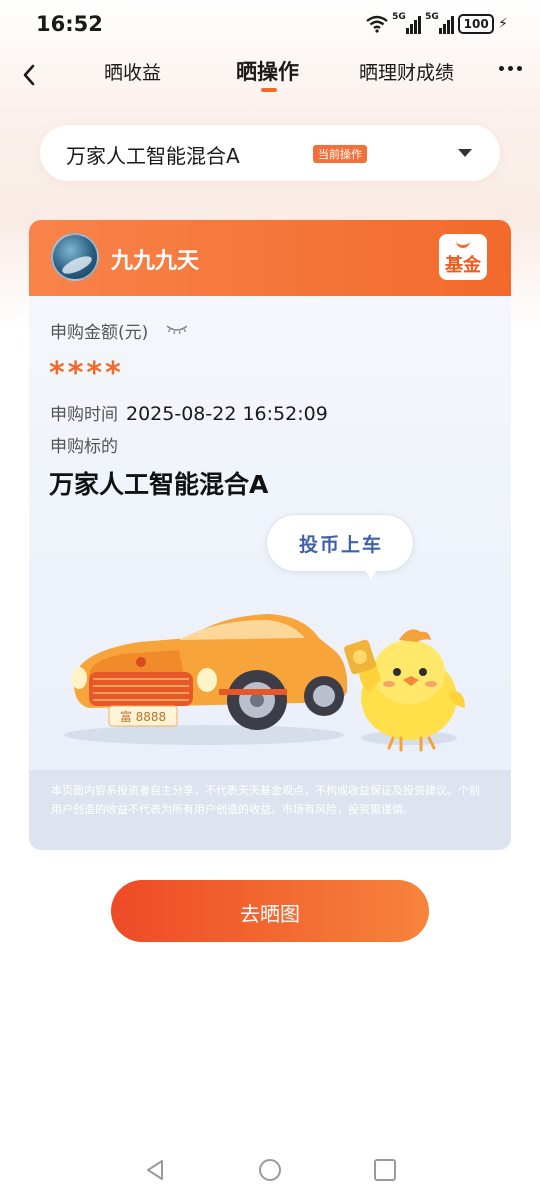 The width and height of the screenshot is (540, 1200). I want to click on amount-label: 申购金额(元), so click(99, 333).